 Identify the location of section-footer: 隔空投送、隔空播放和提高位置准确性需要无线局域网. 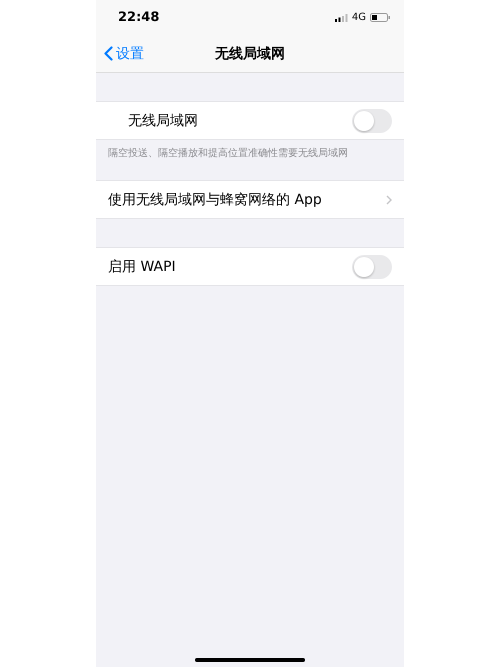
(228, 153).